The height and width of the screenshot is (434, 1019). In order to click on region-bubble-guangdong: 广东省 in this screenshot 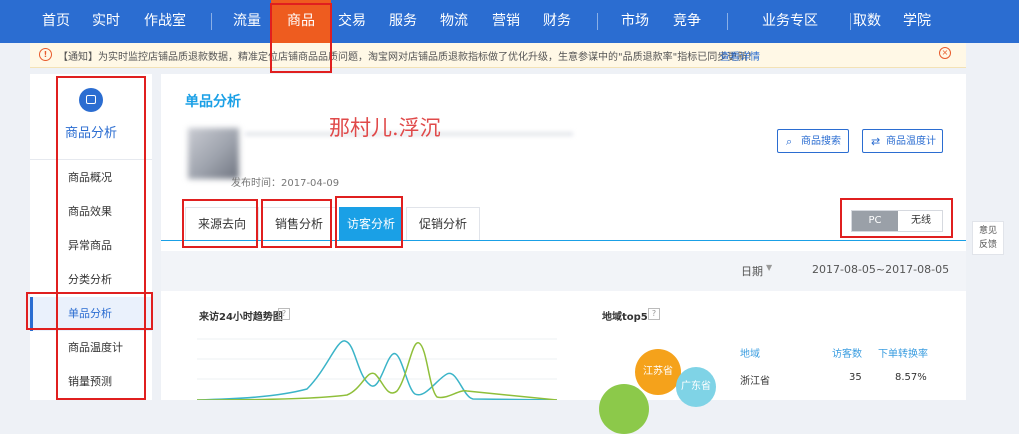, I will do `click(696, 387)`.